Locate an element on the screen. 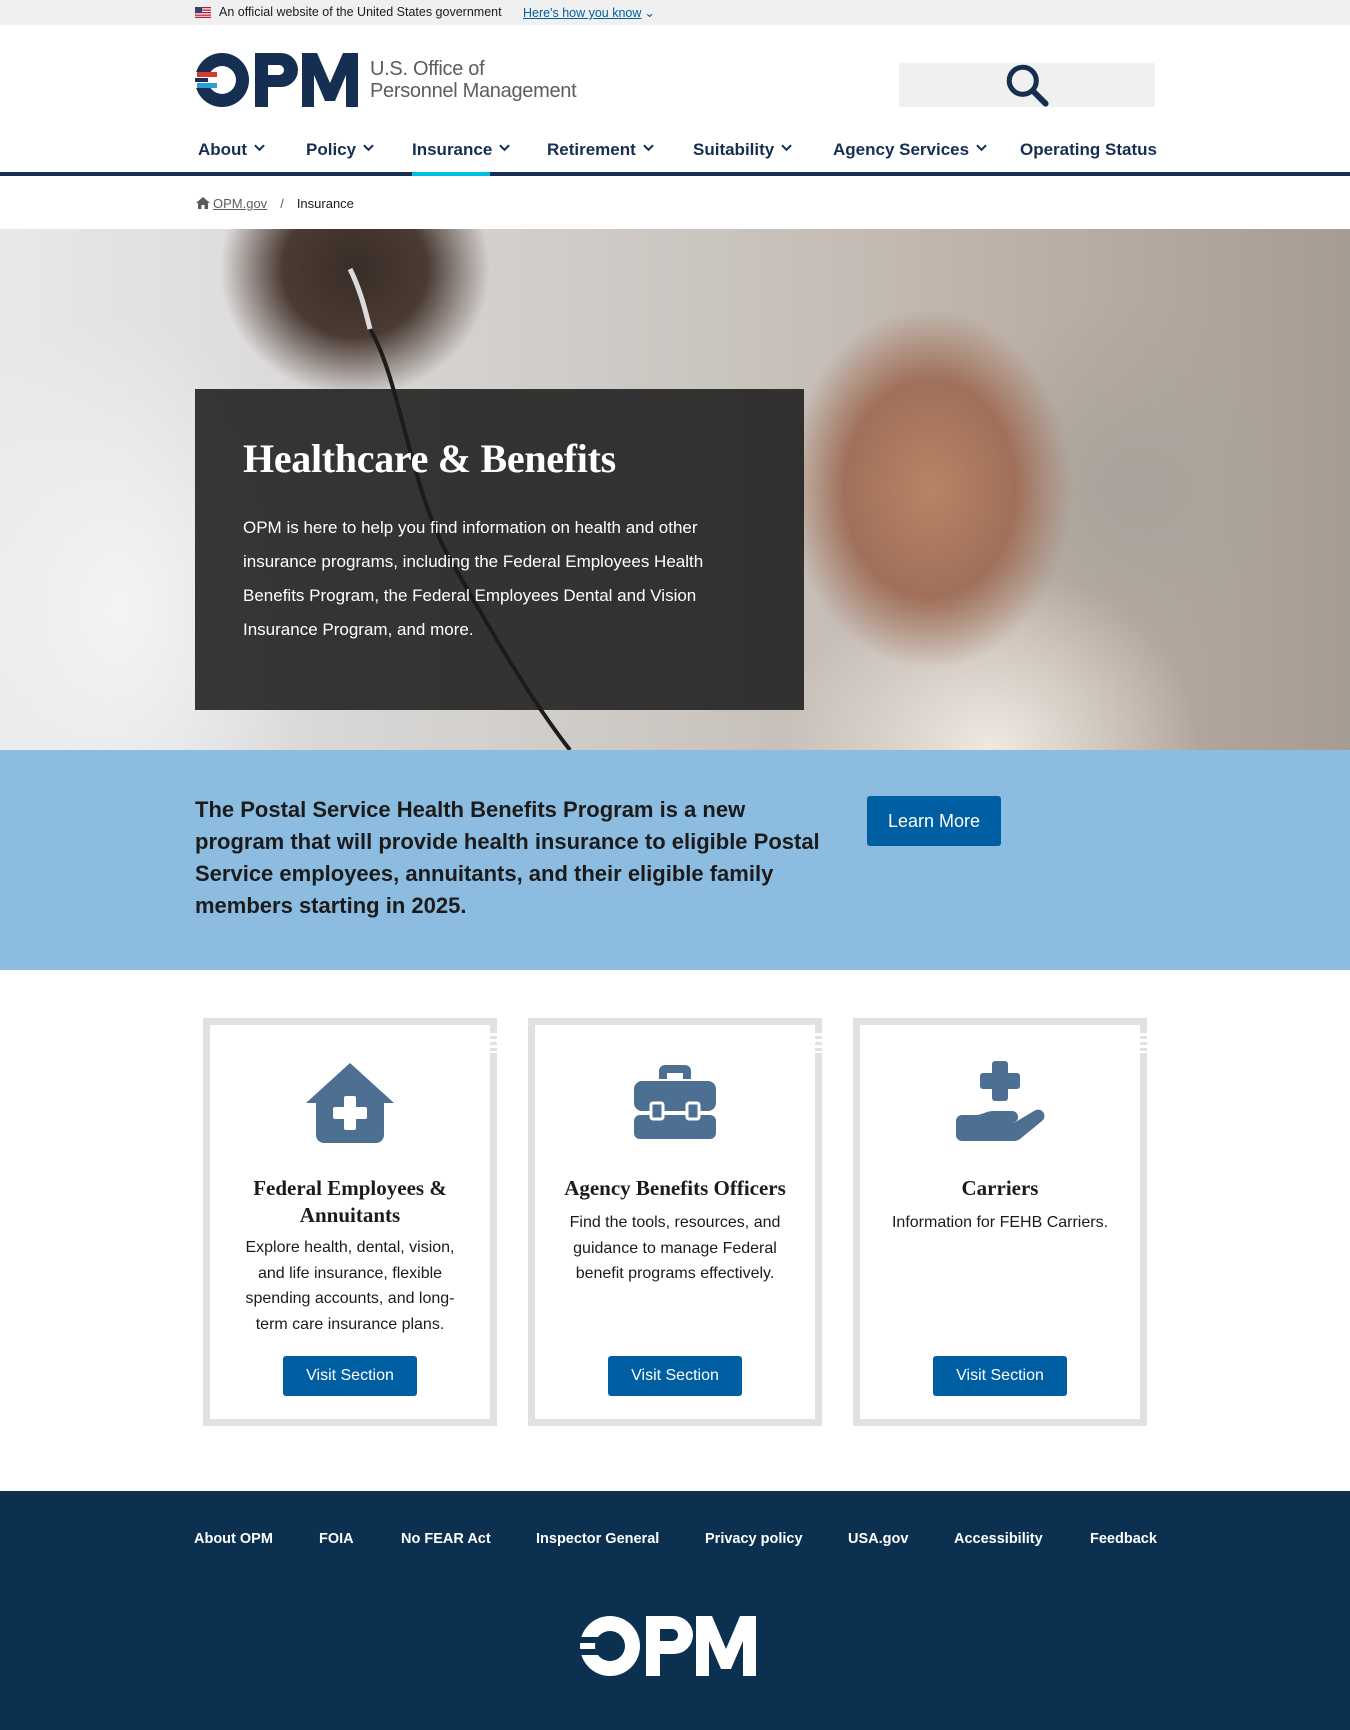 This screenshot has height=1730, width=1350. house-medical-icon is located at coordinates (350, 1103).